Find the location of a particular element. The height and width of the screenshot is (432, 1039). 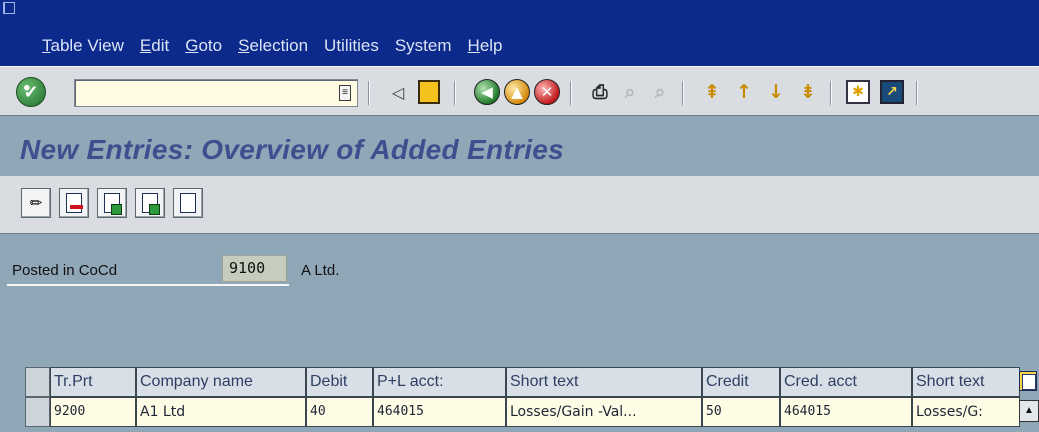

table-cell: 9200 is located at coordinates (93, 412).